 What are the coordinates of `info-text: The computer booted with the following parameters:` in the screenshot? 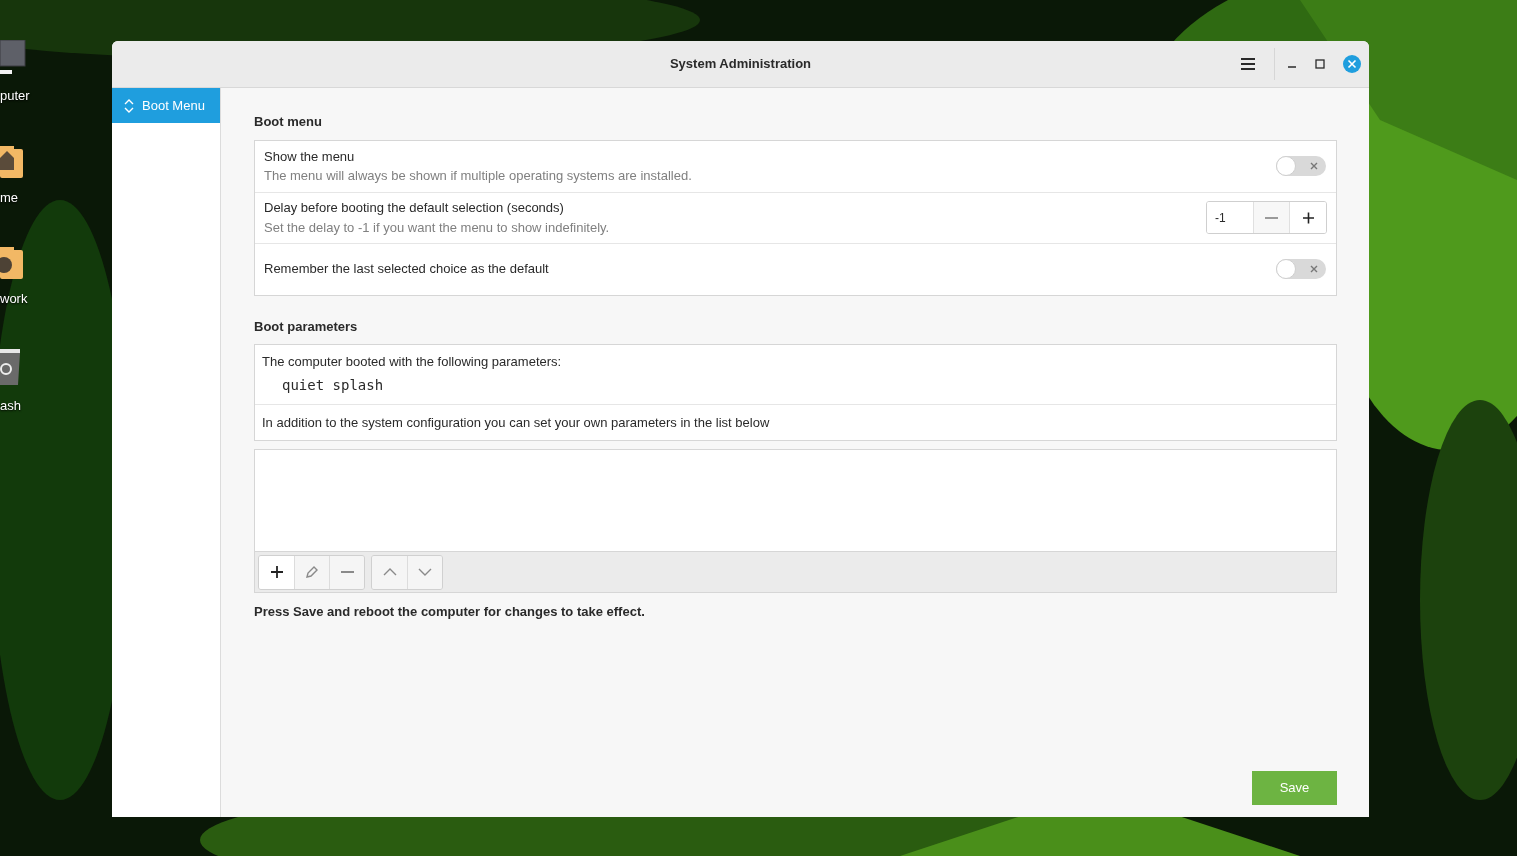 It's located at (412, 362).